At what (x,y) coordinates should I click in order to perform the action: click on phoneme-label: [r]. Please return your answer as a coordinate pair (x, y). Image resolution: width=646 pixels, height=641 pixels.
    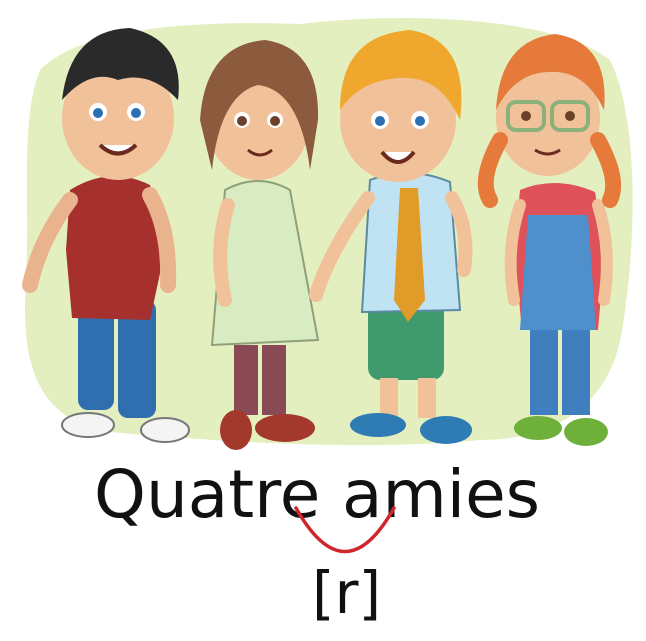
    Looking at the image, I should click on (347, 593).